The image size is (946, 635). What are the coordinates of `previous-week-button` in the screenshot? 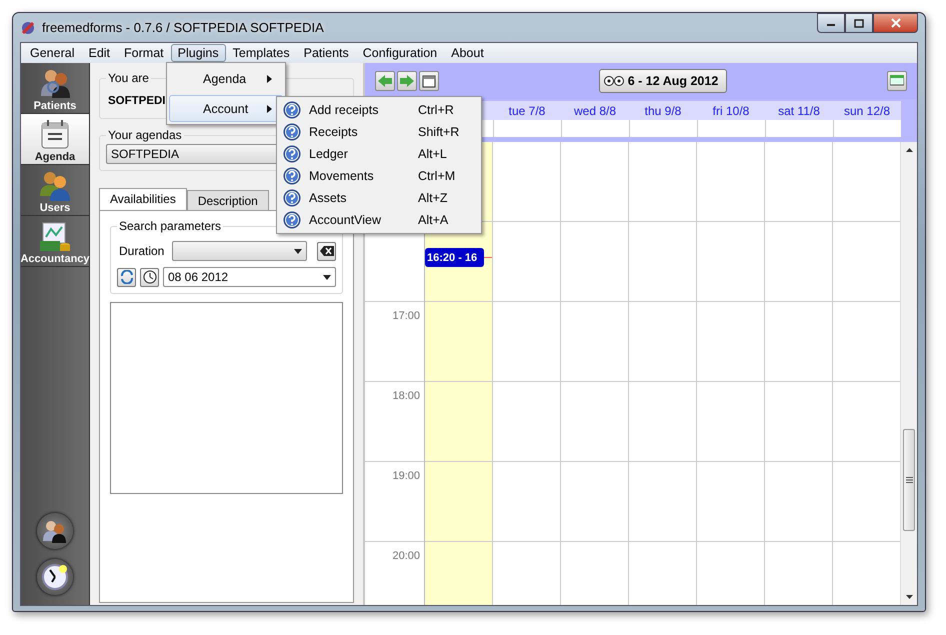 It's located at (385, 81).